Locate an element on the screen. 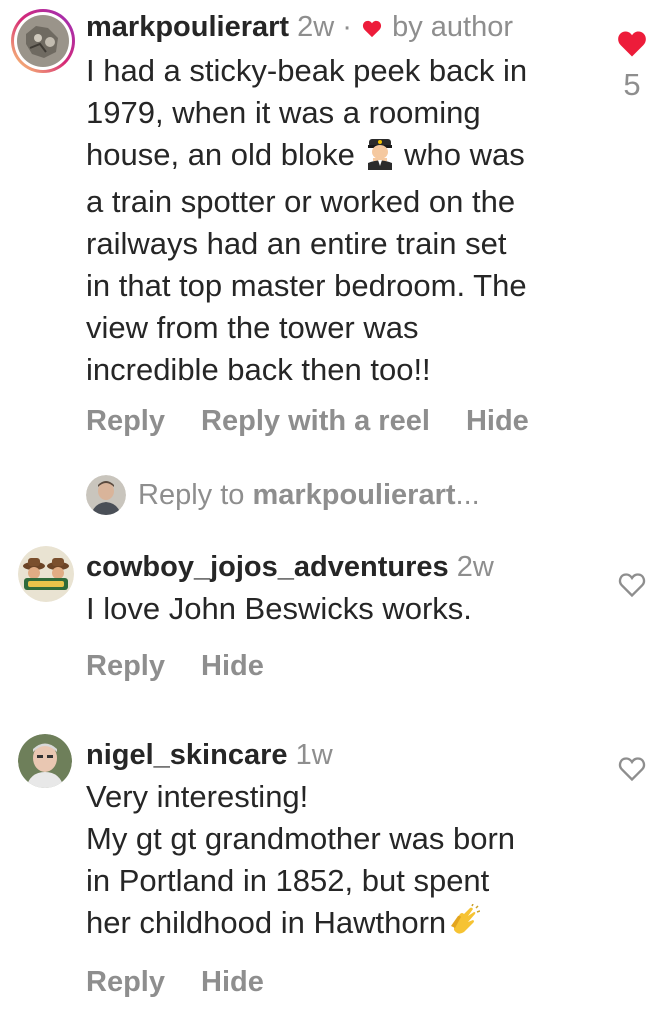 Image resolution: width=672 pixels, height=1024 pixels. avatar-nigel-skincare is located at coordinates (45, 761).